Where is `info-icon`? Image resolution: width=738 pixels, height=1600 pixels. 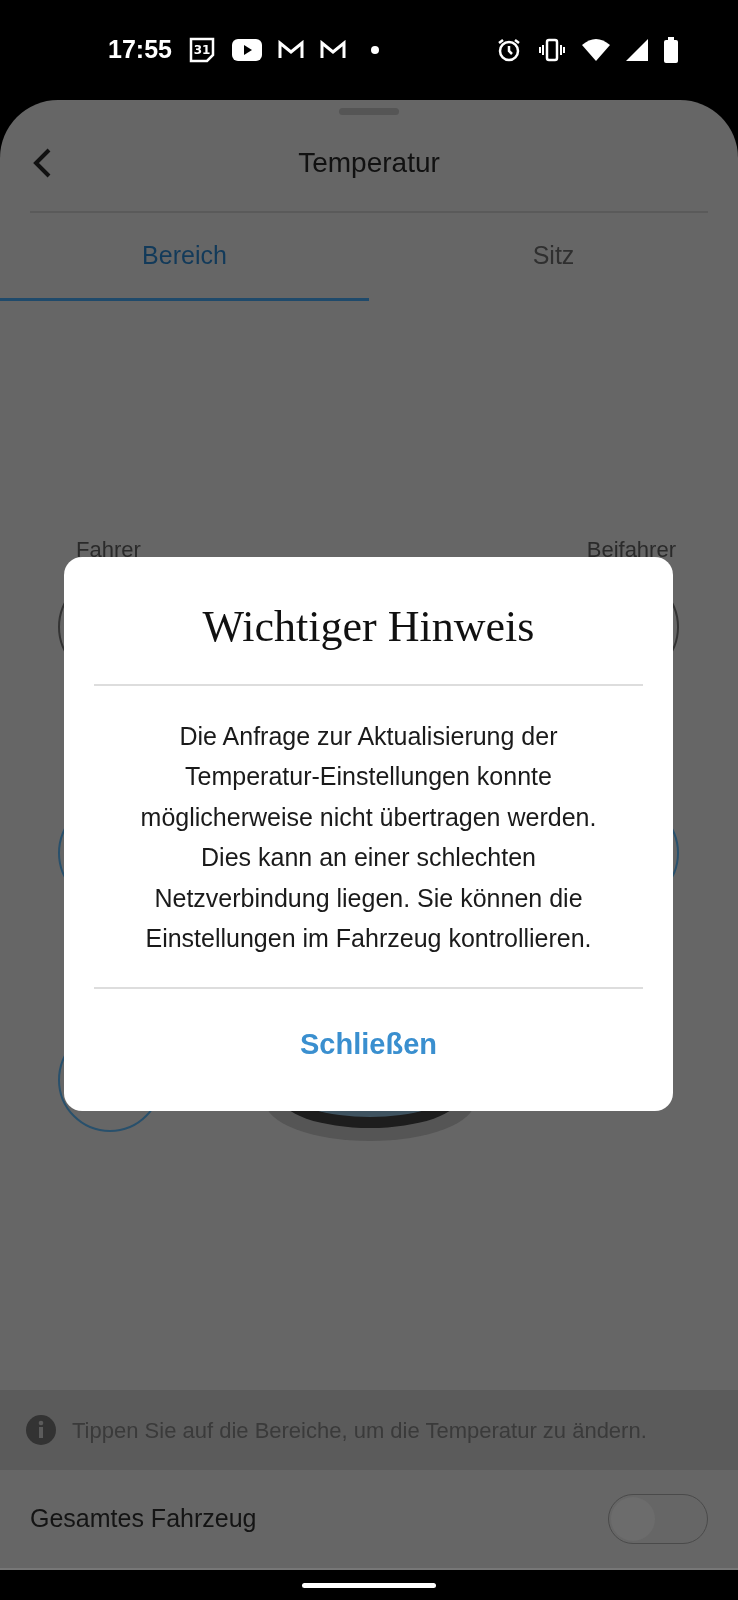
info-icon is located at coordinates (41, 1430).